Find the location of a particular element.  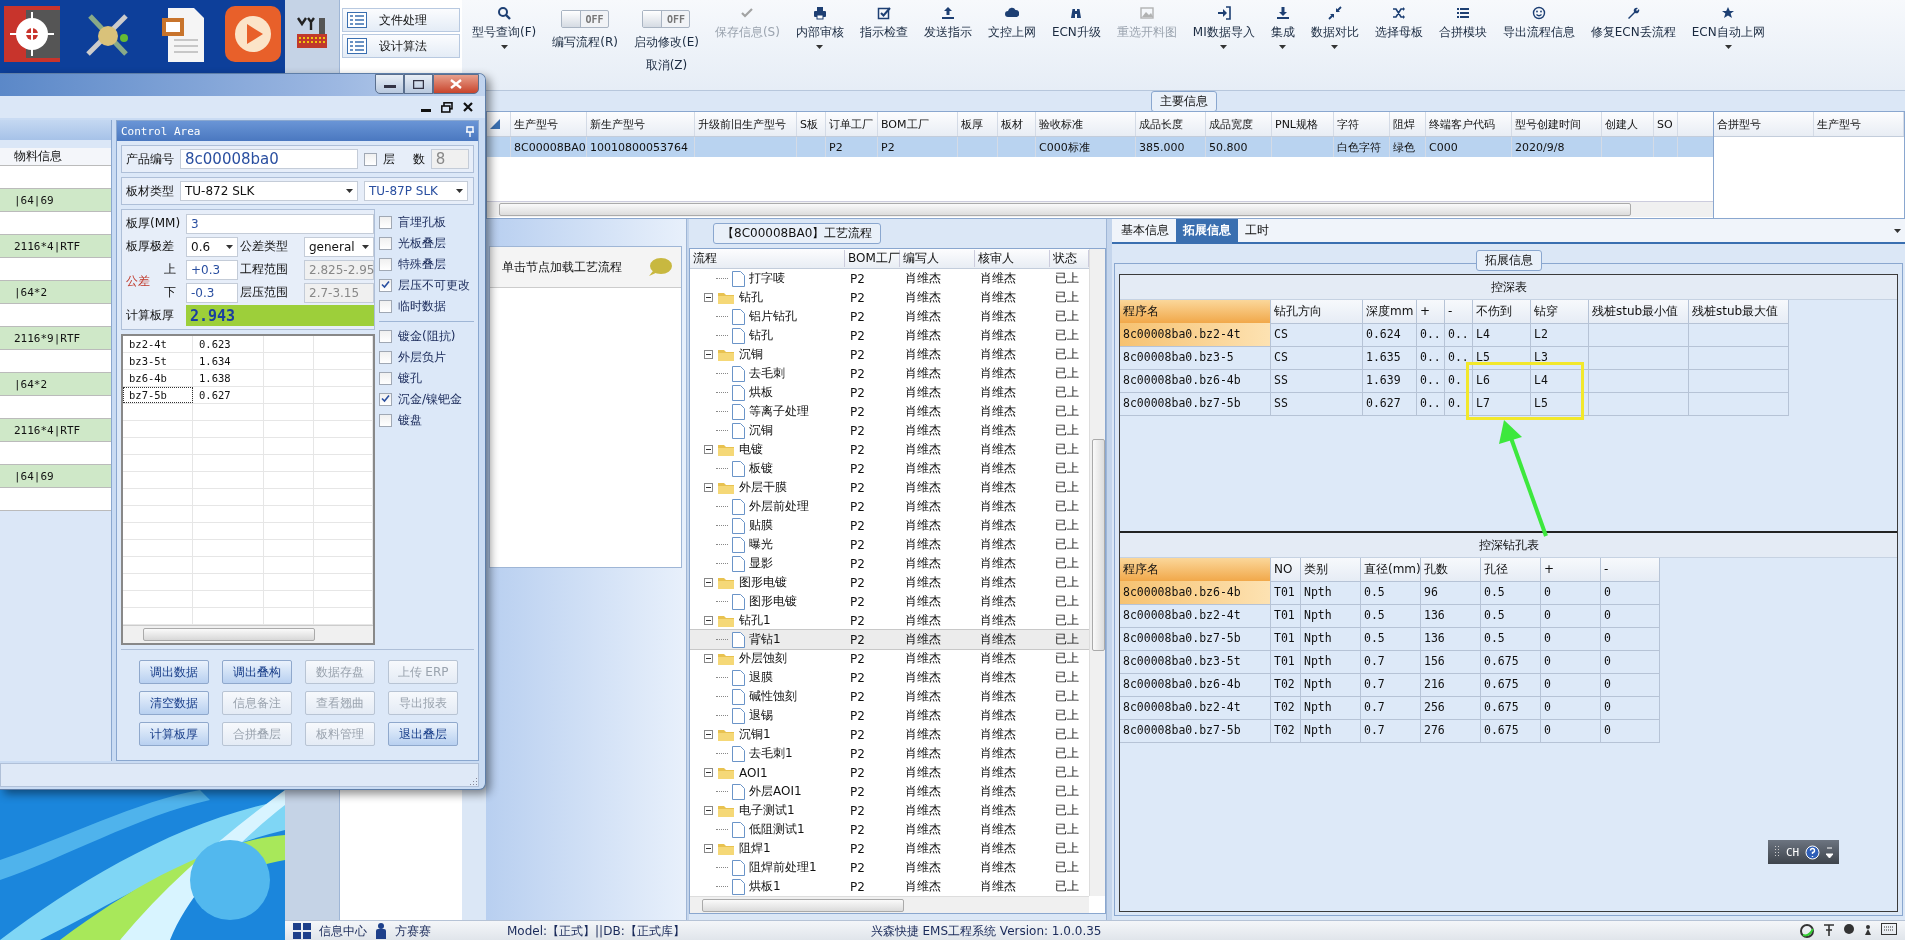

tree-row: 铝片钻孔 P2 肖维杰 肖维杰 已上 is located at coordinates (889, 316).